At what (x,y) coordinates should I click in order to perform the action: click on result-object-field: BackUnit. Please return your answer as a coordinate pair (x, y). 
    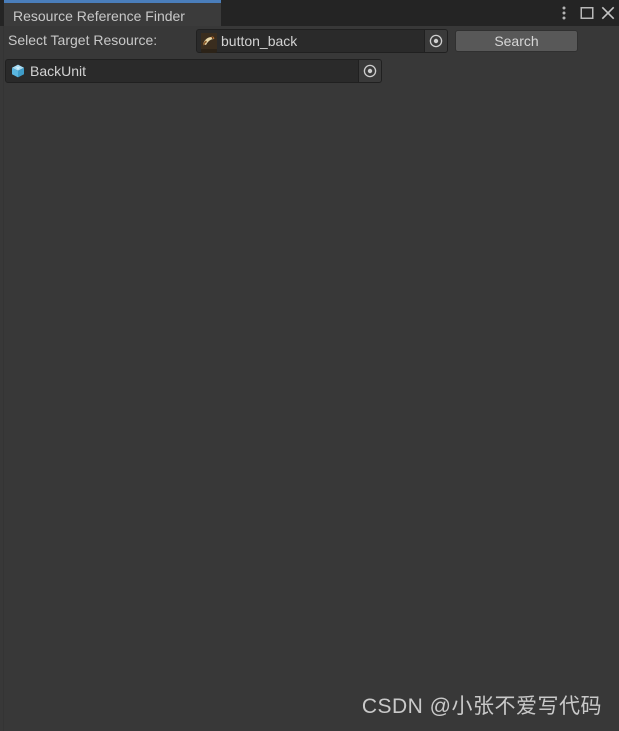
    Looking at the image, I should click on (193, 71).